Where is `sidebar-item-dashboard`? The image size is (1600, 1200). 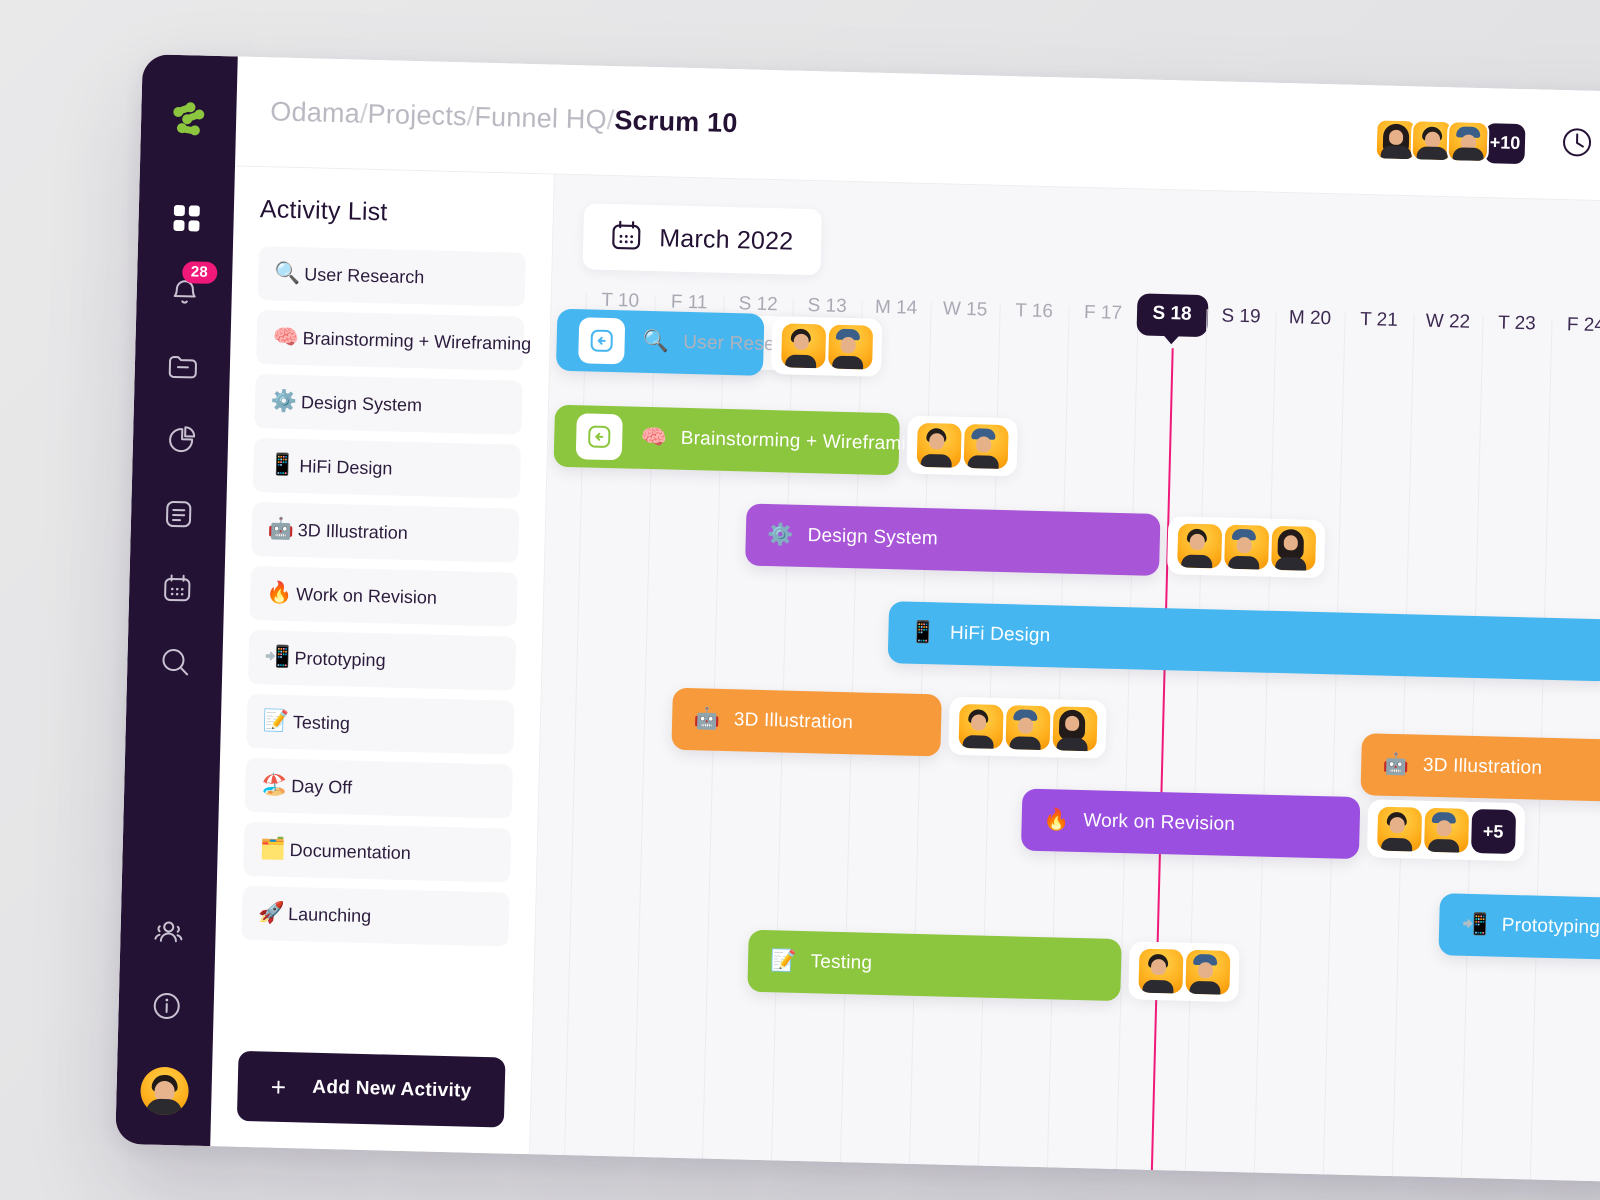
sidebar-item-dashboard is located at coordinates (186, 218).